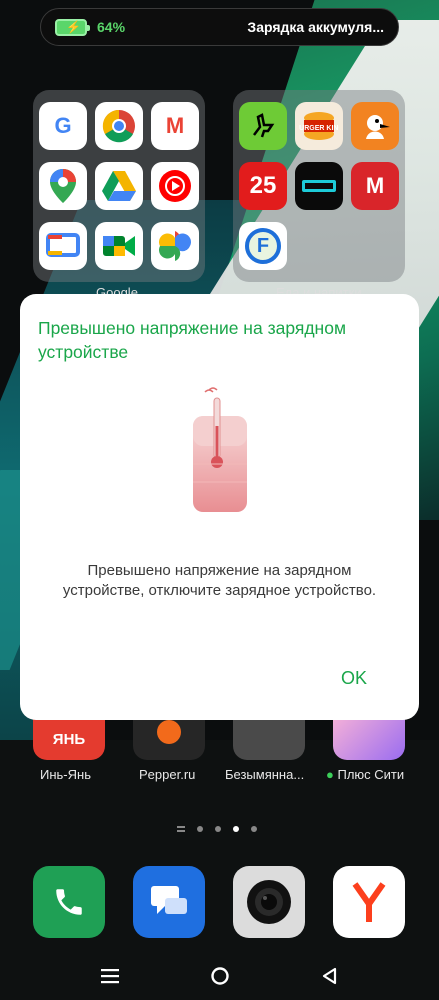 This screenshot has width=439, height=1000. Describe the element at coordinates (63, 186) in the screenshot. I see `maps-icon` at that location.